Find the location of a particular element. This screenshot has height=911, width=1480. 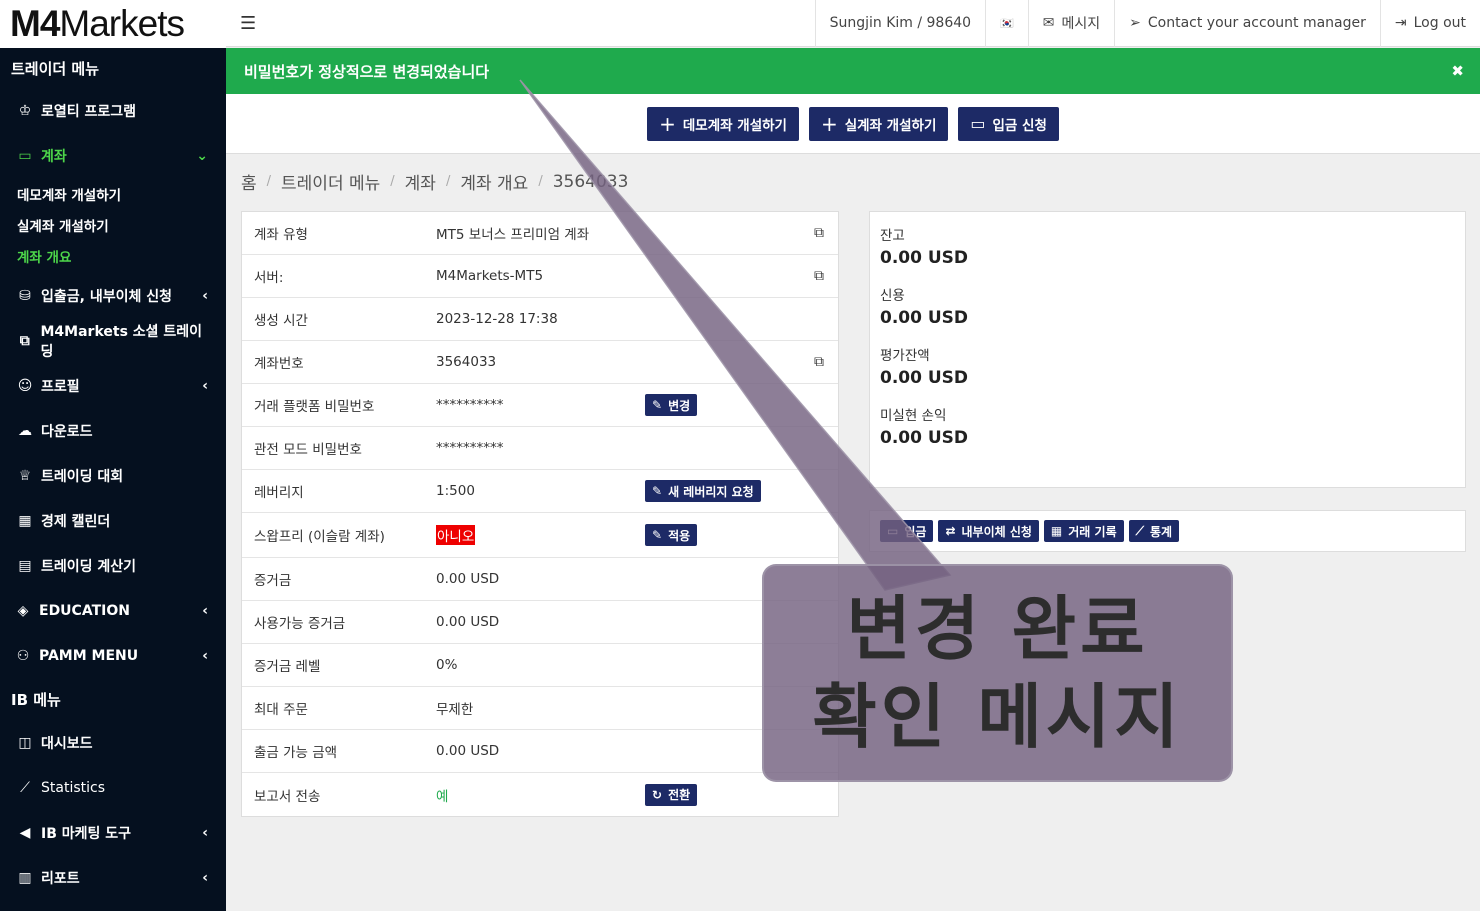

crown-icon: ♔ is located at coordinates (25, 110).